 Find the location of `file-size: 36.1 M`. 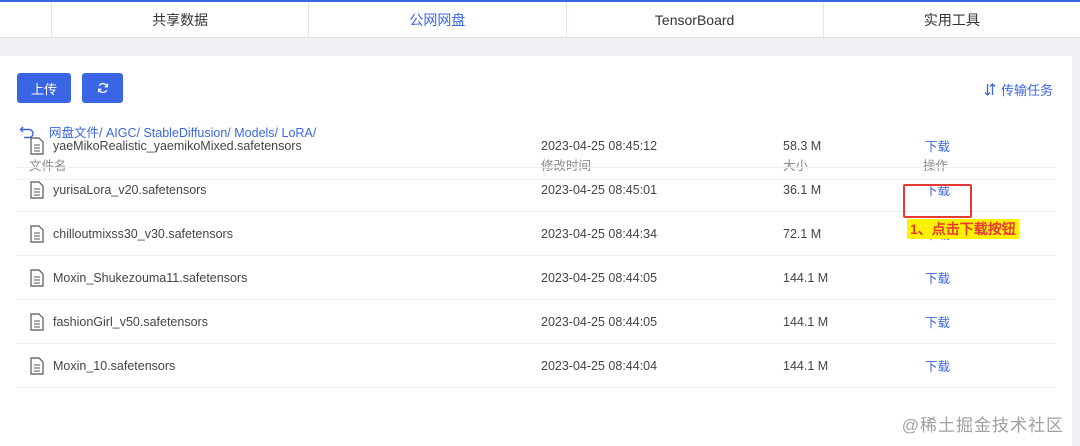

file-size: 36.1 M is located at coordinates (802, 189).